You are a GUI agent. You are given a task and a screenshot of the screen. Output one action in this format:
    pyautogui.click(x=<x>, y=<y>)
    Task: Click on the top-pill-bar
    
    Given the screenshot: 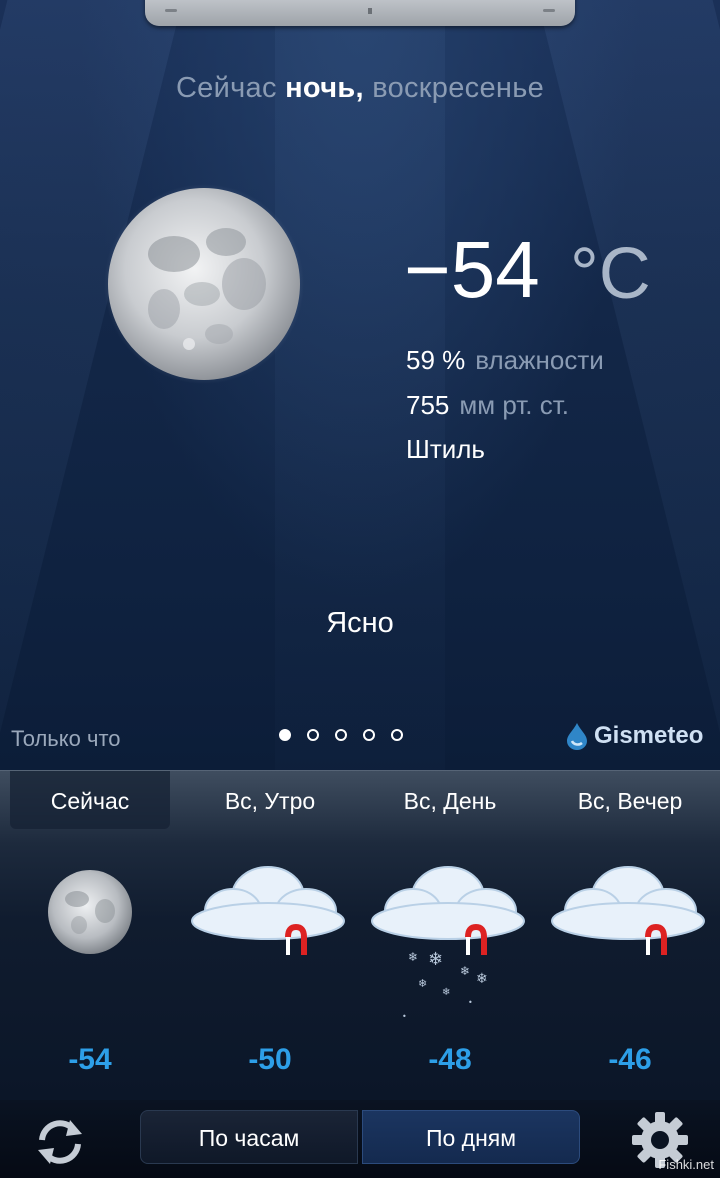 What is the action you would take?
    pyautogui.click(x=360, y=13)
    